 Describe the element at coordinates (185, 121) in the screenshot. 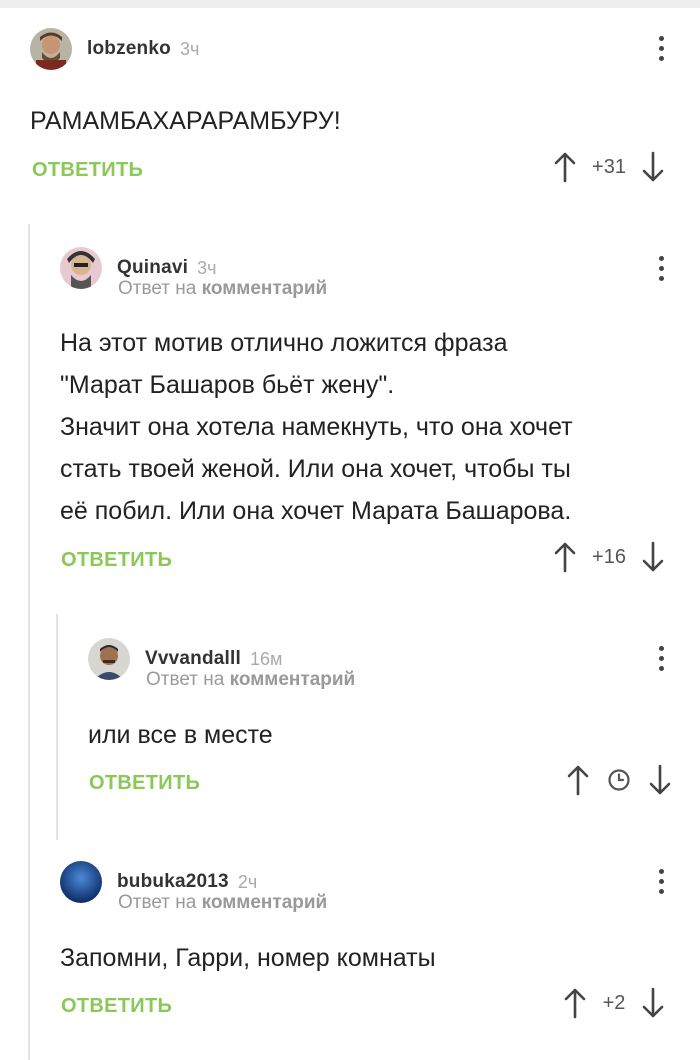

I see `comment-text: РАМАМБАХАРАРАМБУРУ!` at that location.